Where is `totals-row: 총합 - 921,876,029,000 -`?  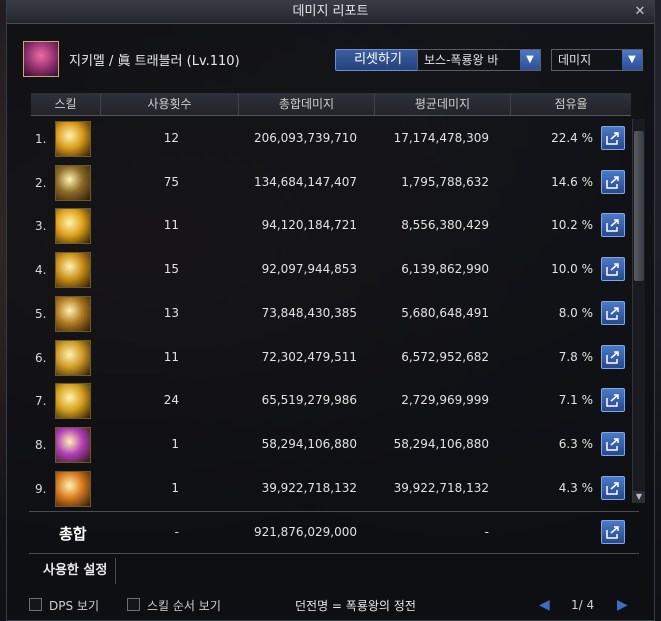
totals-row: 총합 - 921,876,029,000 - is located at coordinates (336, 532).